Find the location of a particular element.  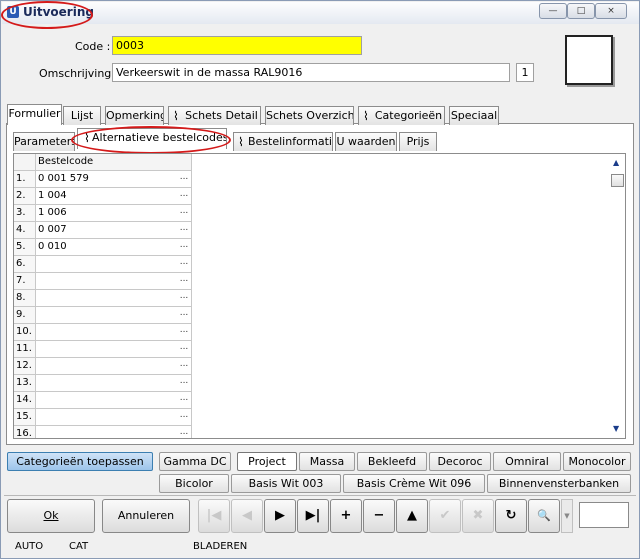

category-decoroc-button: Decoroc is located at coordinates (460, 461).